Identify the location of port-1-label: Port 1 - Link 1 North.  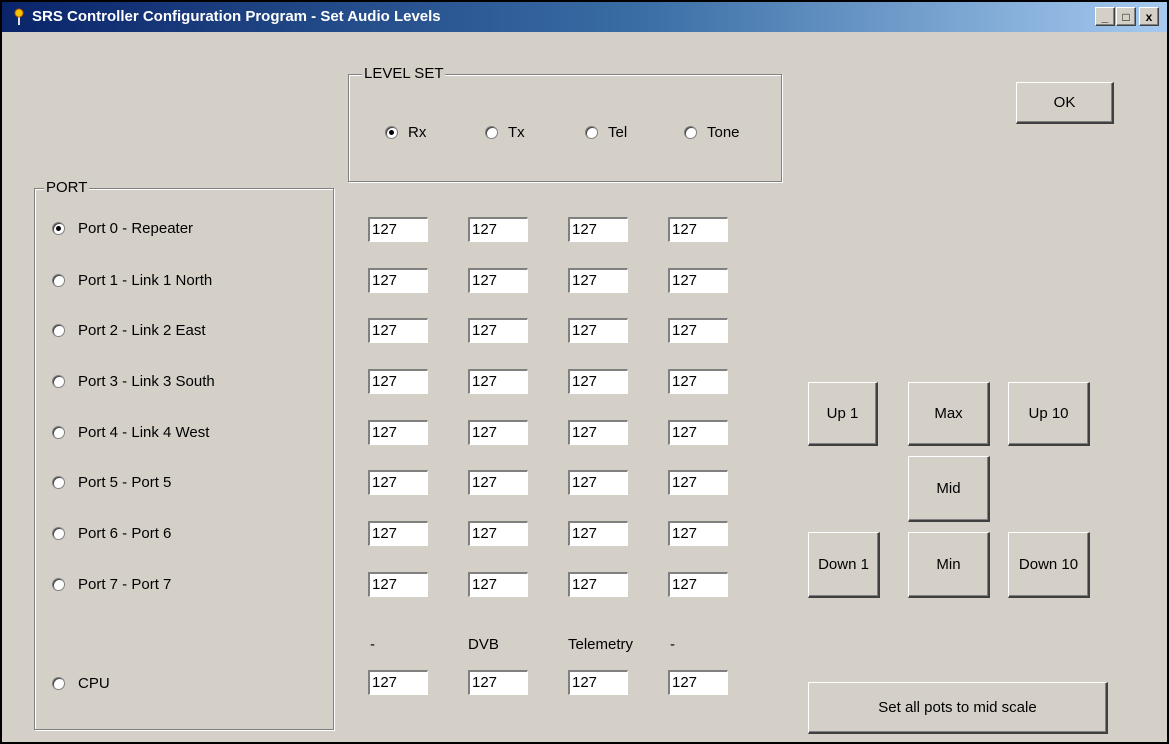
(145, 280).